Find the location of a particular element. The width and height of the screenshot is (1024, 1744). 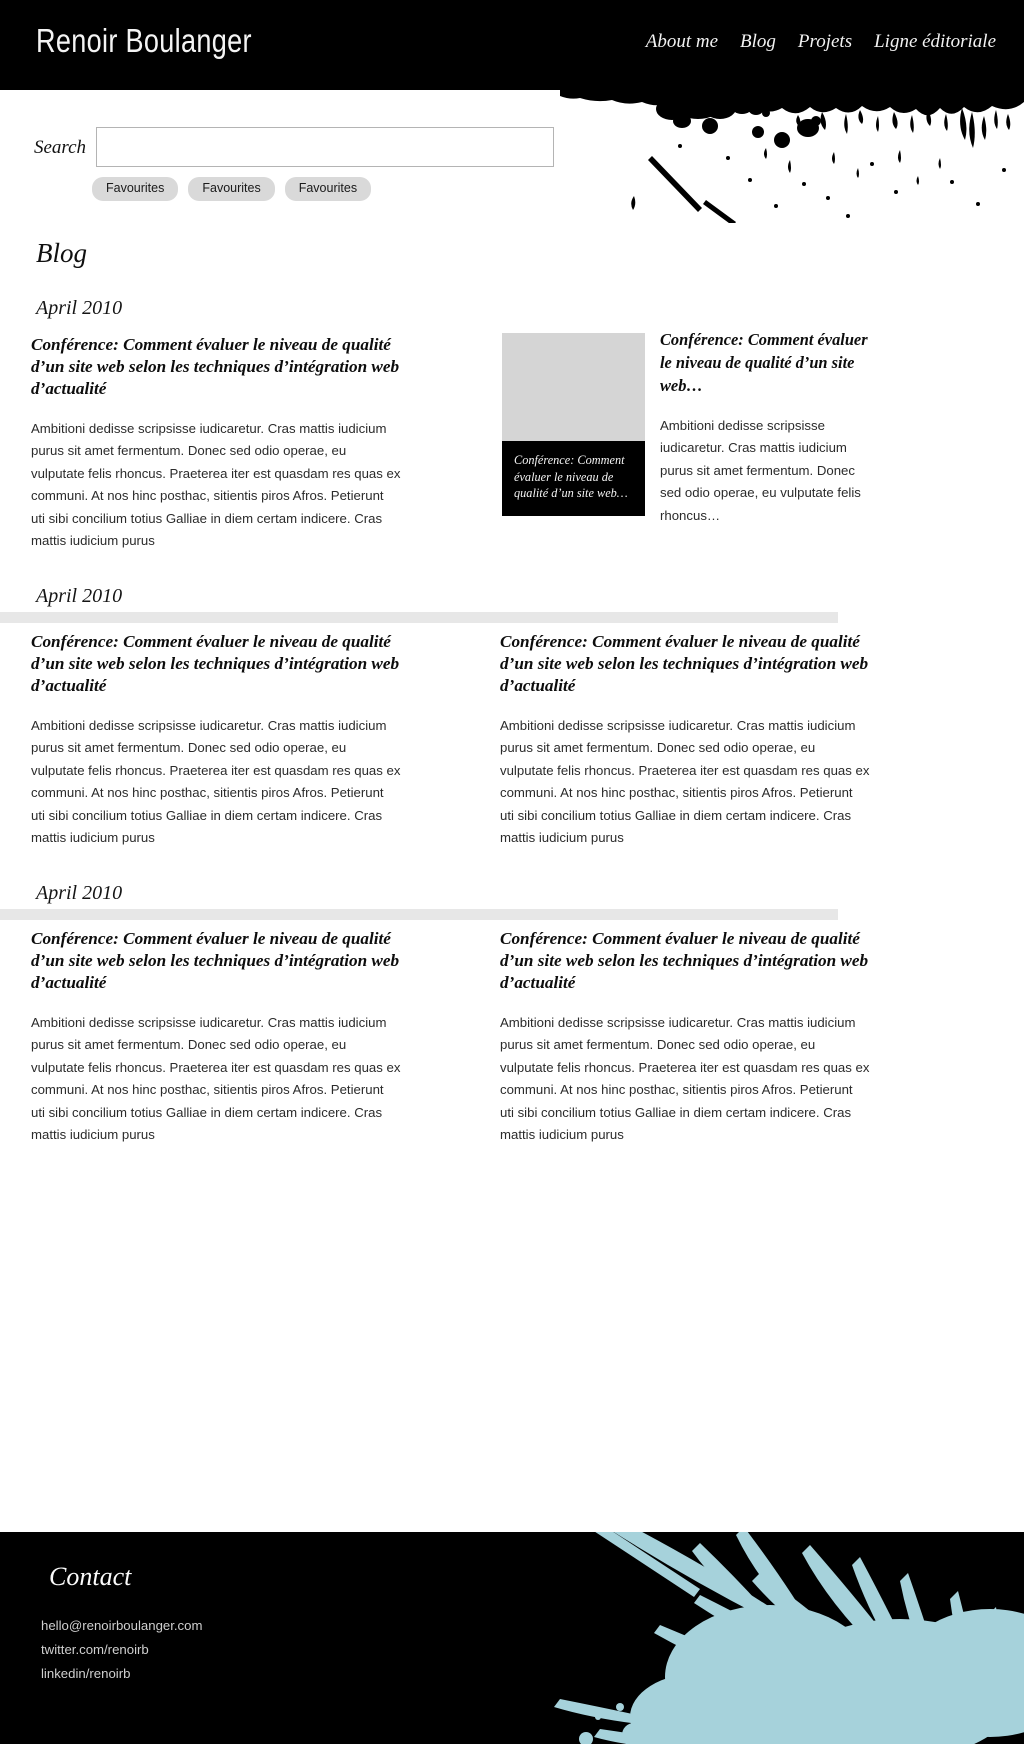

footer-link-twitter: twitter.com/renoirb is located at coordinates (121, 1649).